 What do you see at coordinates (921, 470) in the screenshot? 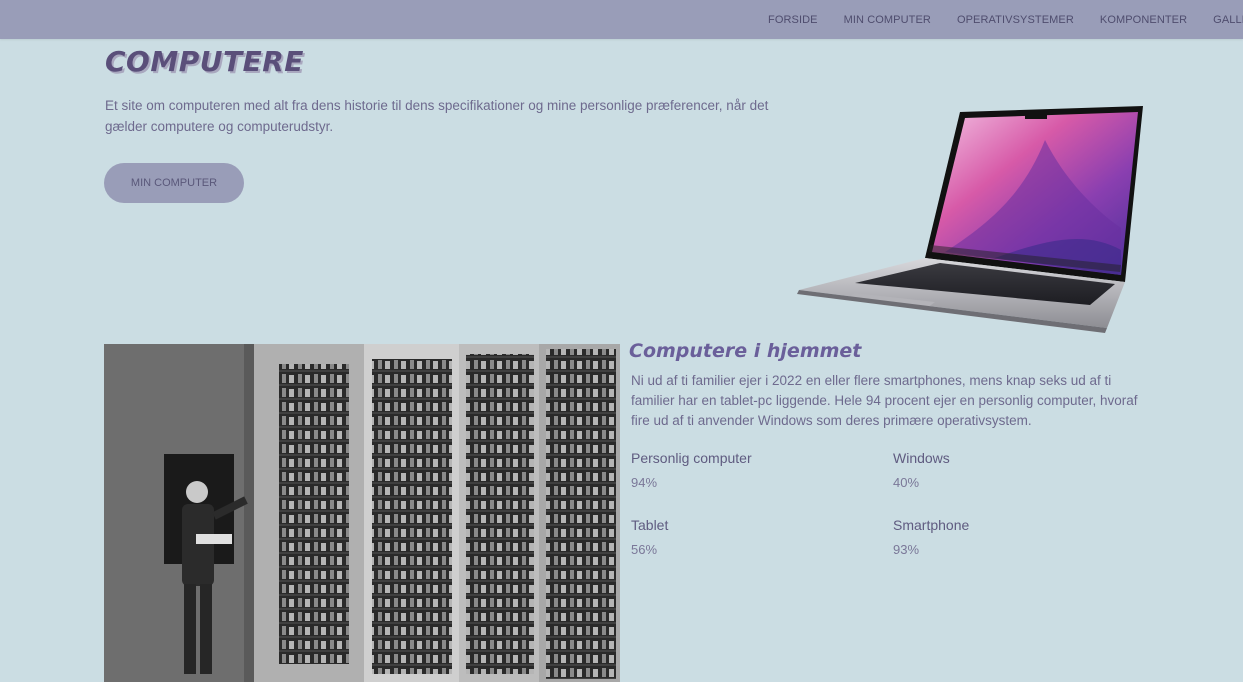
I see `stat-windows: Windows 40%` at bounding box center [921, 470].